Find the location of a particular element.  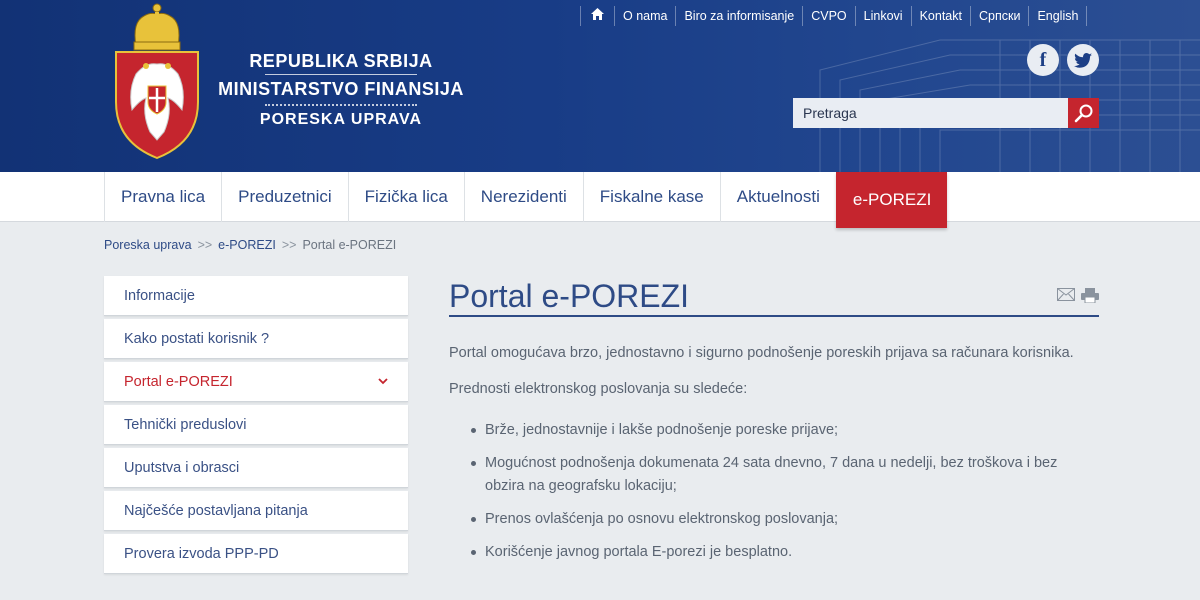

sidebar-item-label: Uputstva i obrasci is located at coordinates (182, 467).